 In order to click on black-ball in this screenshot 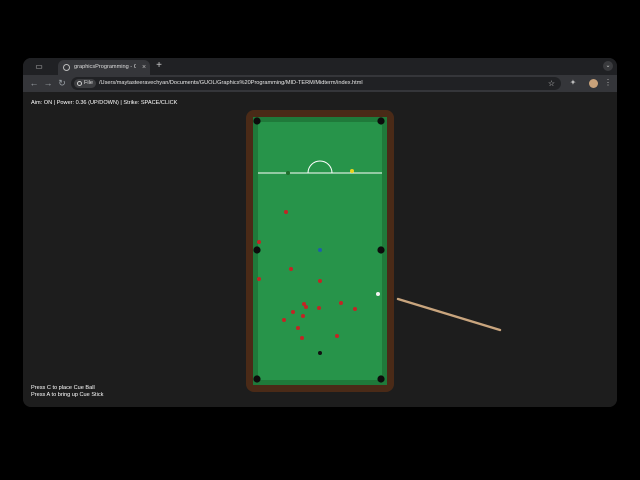, I will do `click(320, 353)`.